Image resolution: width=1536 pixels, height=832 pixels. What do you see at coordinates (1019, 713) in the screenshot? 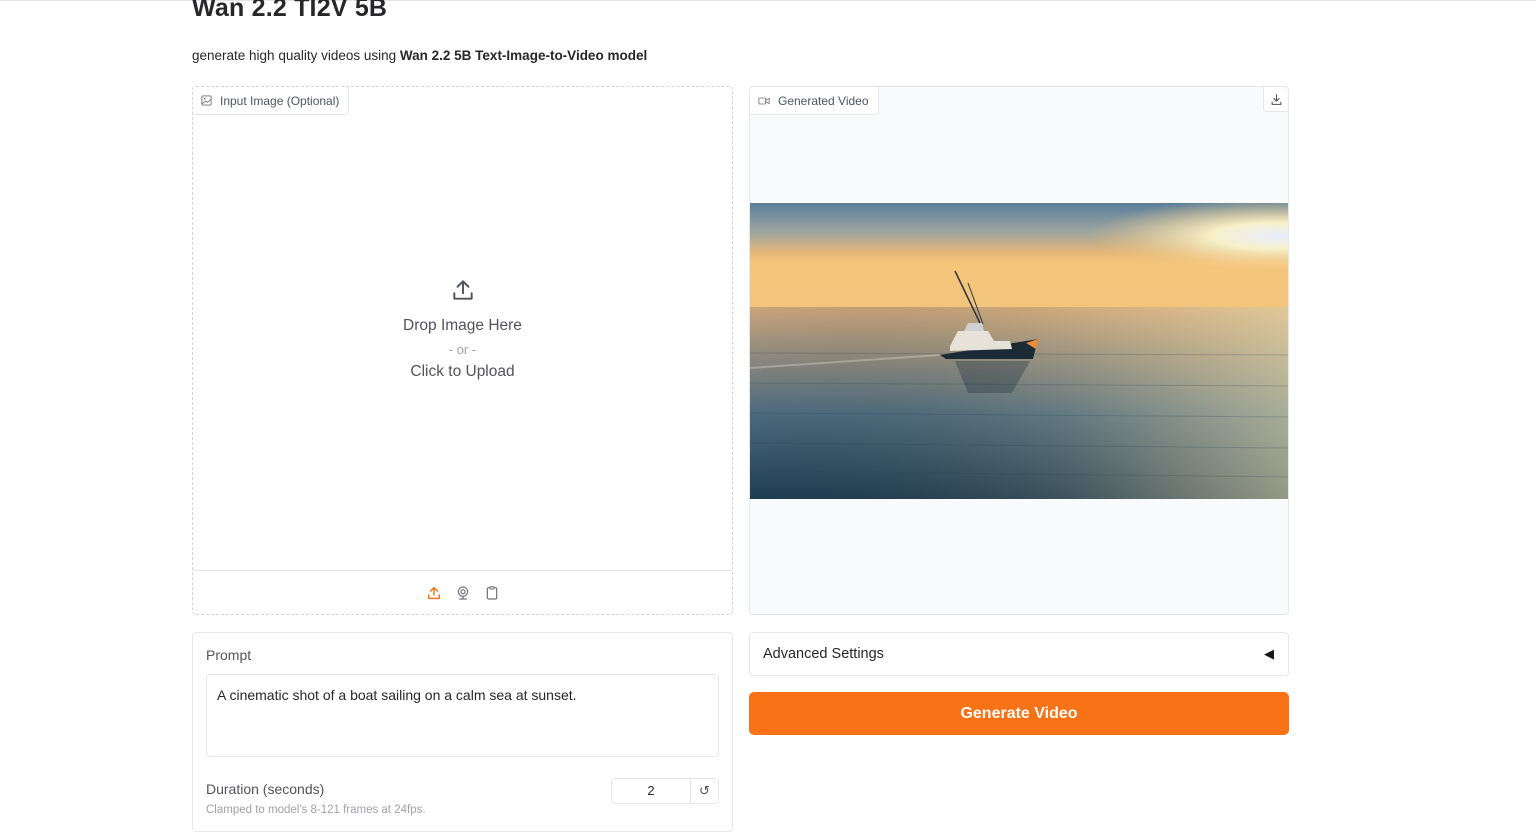
I see `generate-video-button: Generate Video` at bounding box center [1019, 713].